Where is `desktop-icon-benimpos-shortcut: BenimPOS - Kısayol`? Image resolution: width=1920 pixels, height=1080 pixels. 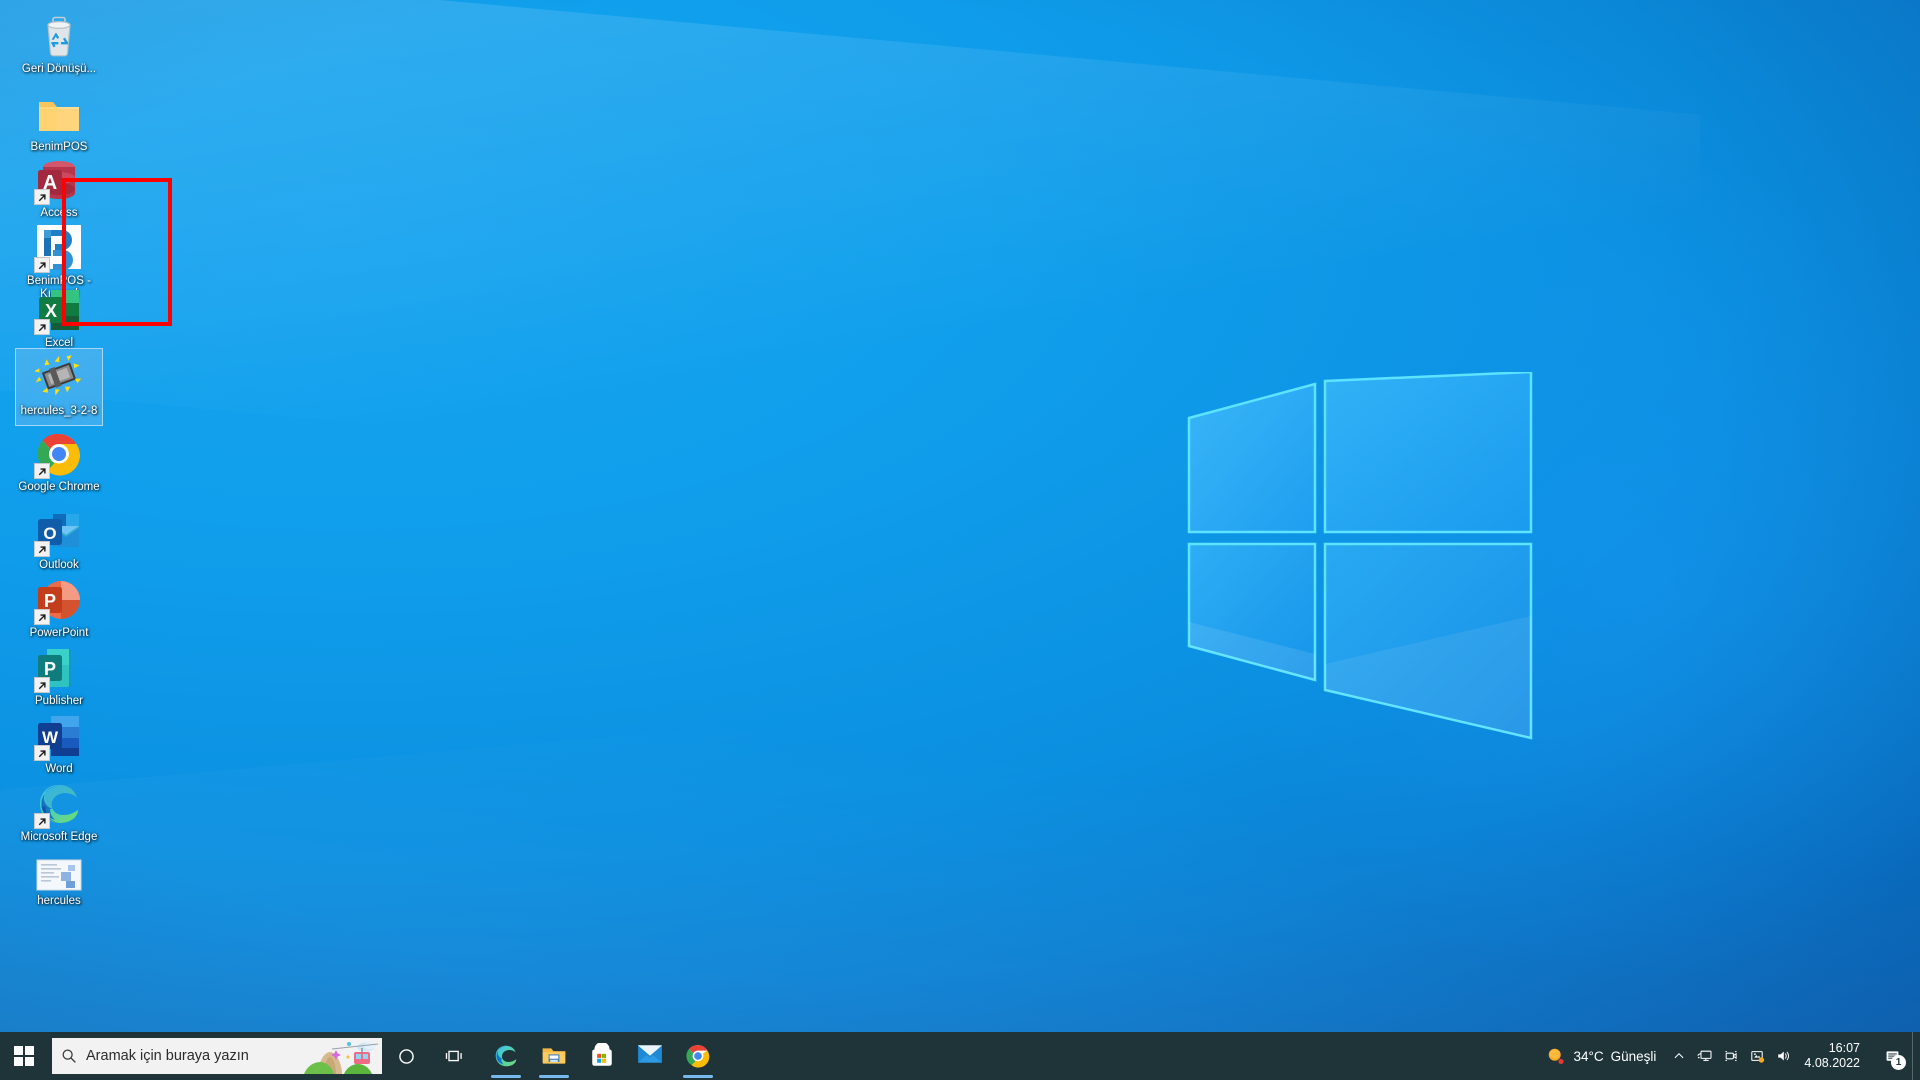 desktop-icon-benimpos-shortcut: BenimPOS - Kısayol is located at coordinates (59, 259).